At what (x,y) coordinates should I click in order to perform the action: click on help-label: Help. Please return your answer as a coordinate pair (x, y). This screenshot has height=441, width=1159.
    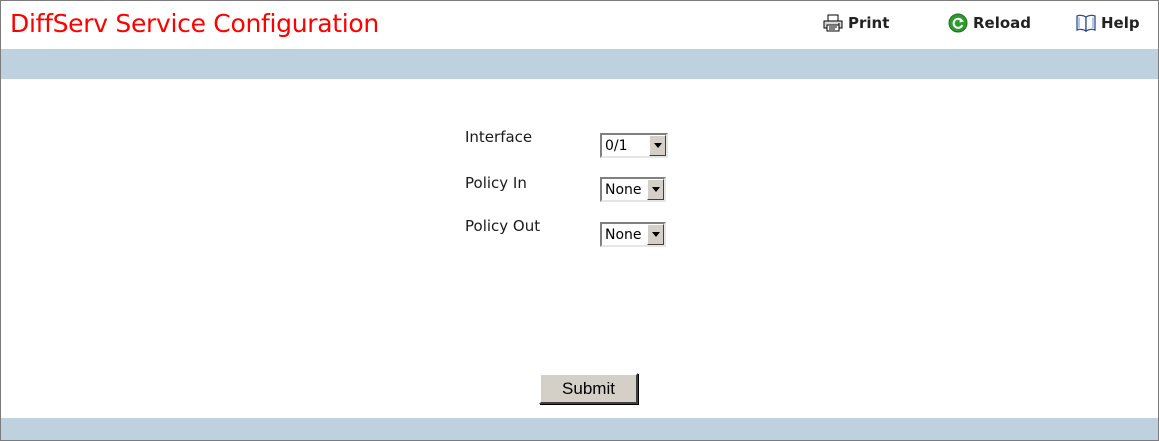
    Looking at the image, I should click on (1120, 23).